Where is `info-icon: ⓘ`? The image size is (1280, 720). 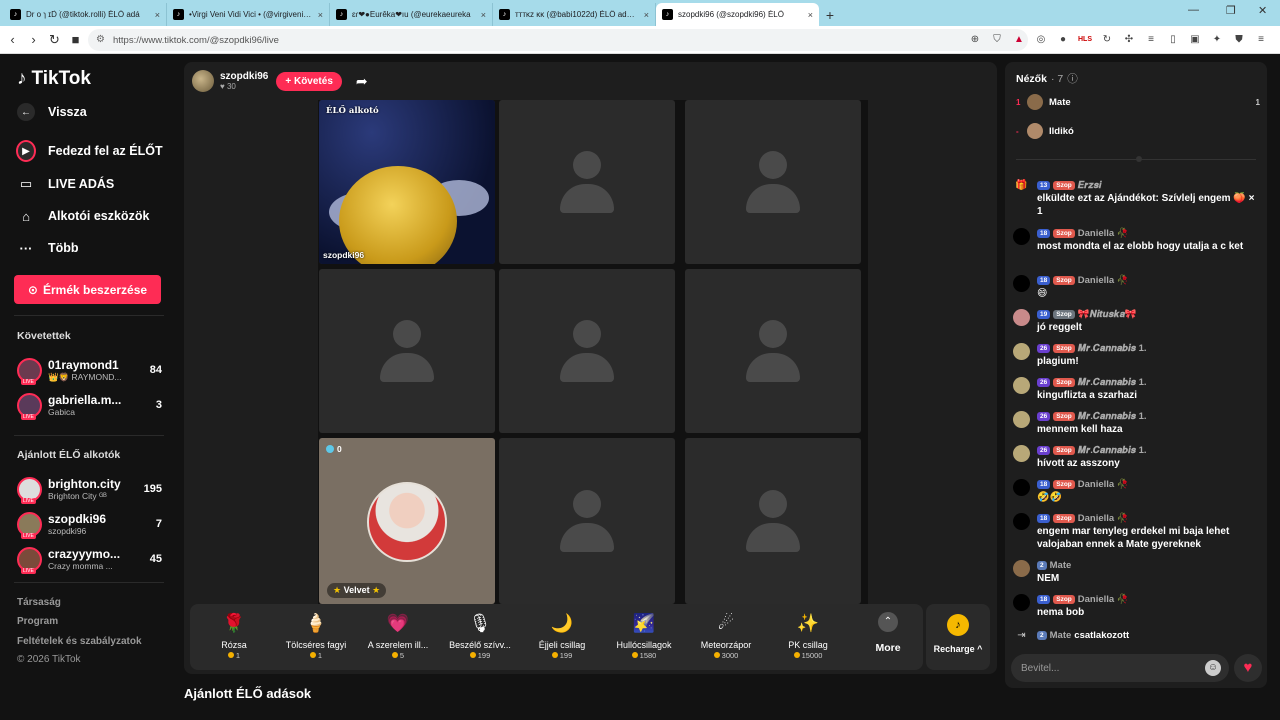
info-icon: ⓘ is located at coordinates (1072, 78).